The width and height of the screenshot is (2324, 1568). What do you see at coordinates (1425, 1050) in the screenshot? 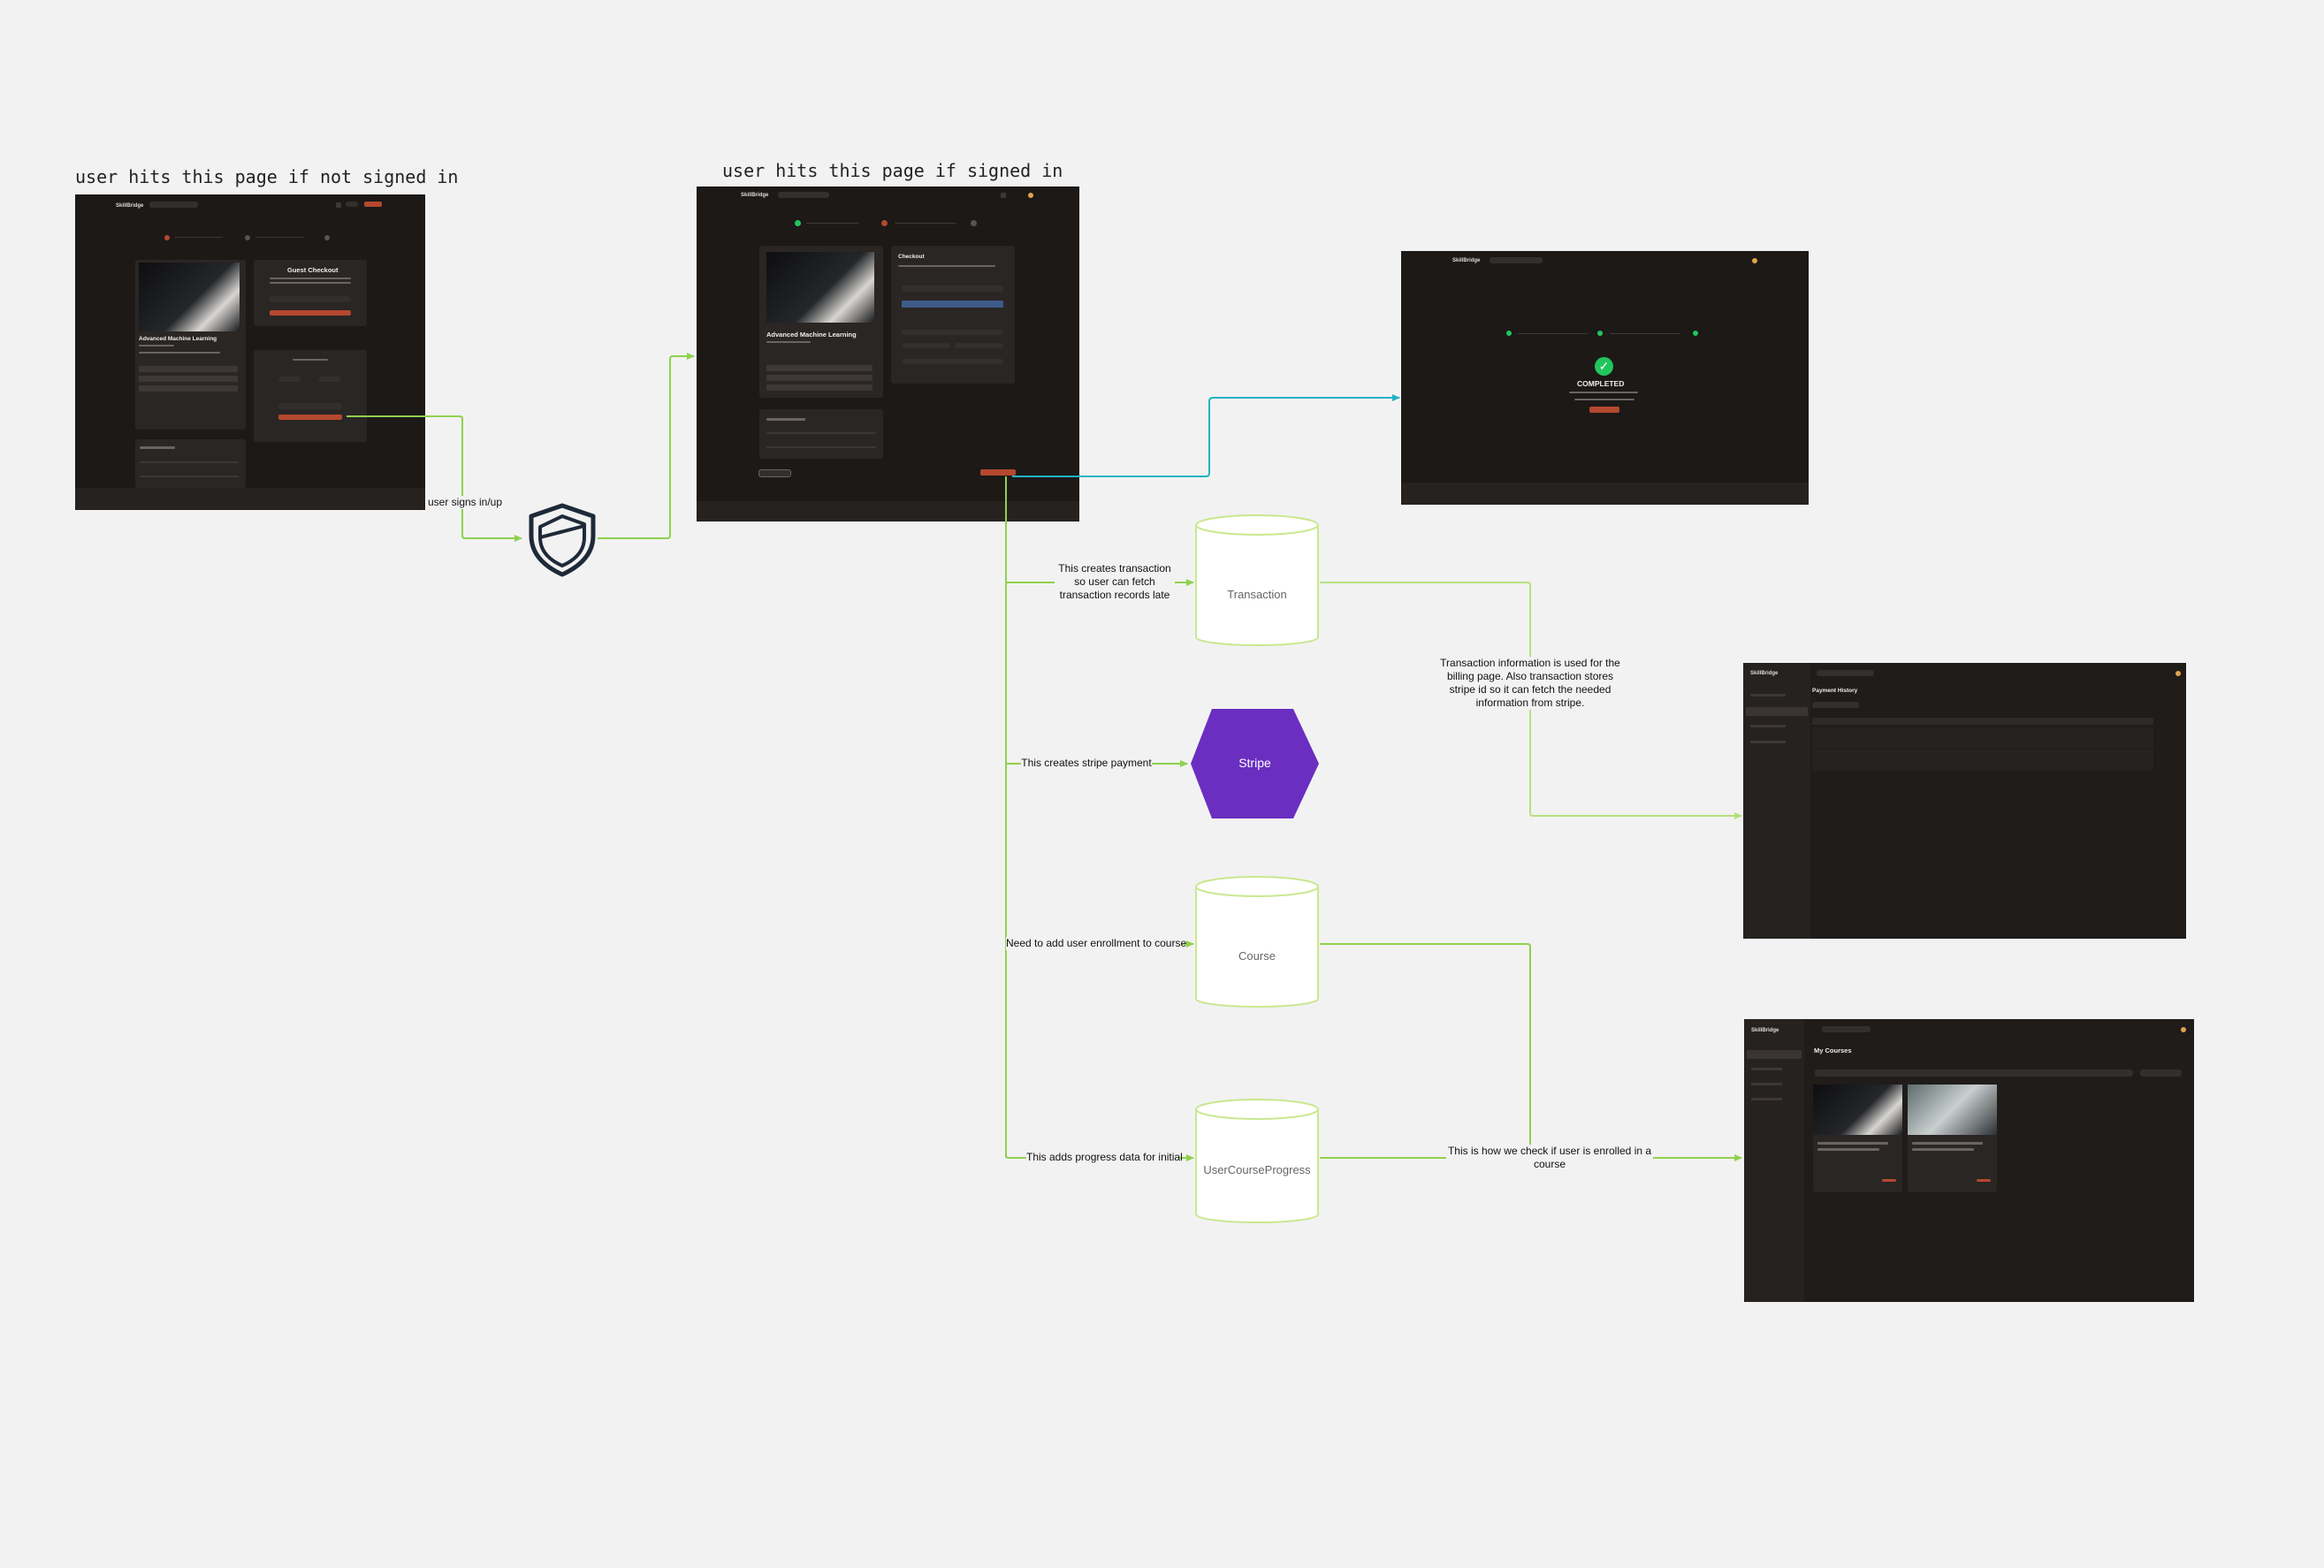
I see `edge-course-to-courses` at bounding box center [1425, 1050].